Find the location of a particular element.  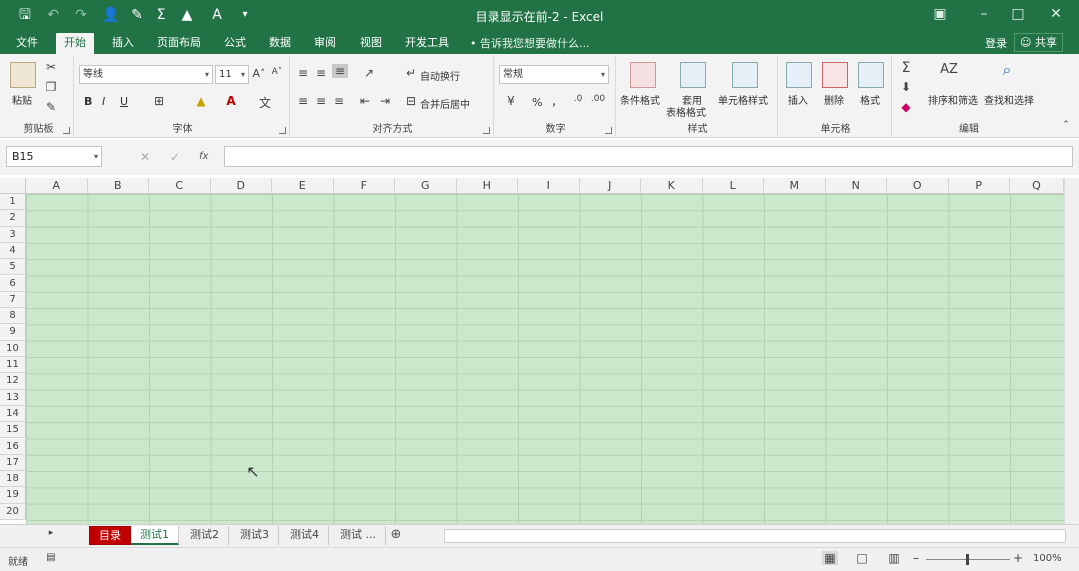

row-header: 3 is located at coordinates (13, 234).